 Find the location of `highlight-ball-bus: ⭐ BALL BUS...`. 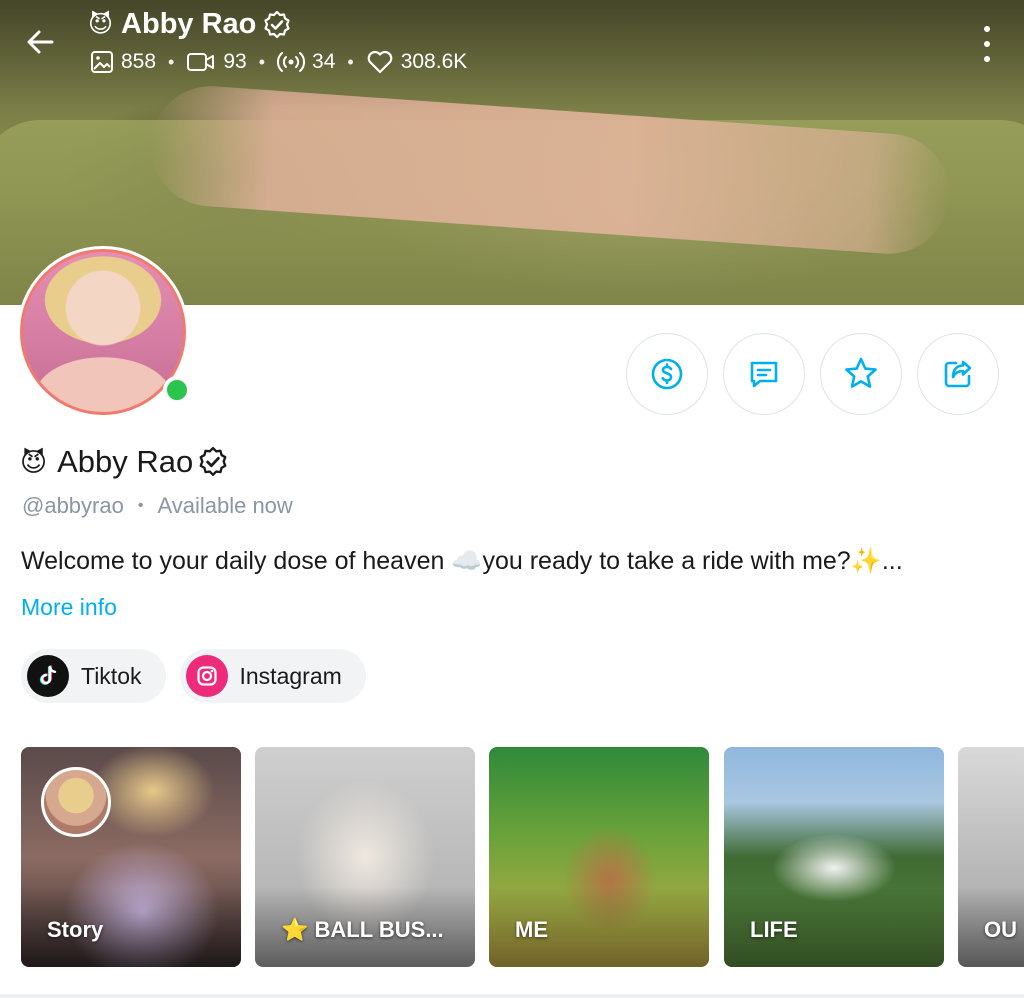

highlight-ball-bus: ⭐ BALL BUS... is located at coordinates (365, 857).